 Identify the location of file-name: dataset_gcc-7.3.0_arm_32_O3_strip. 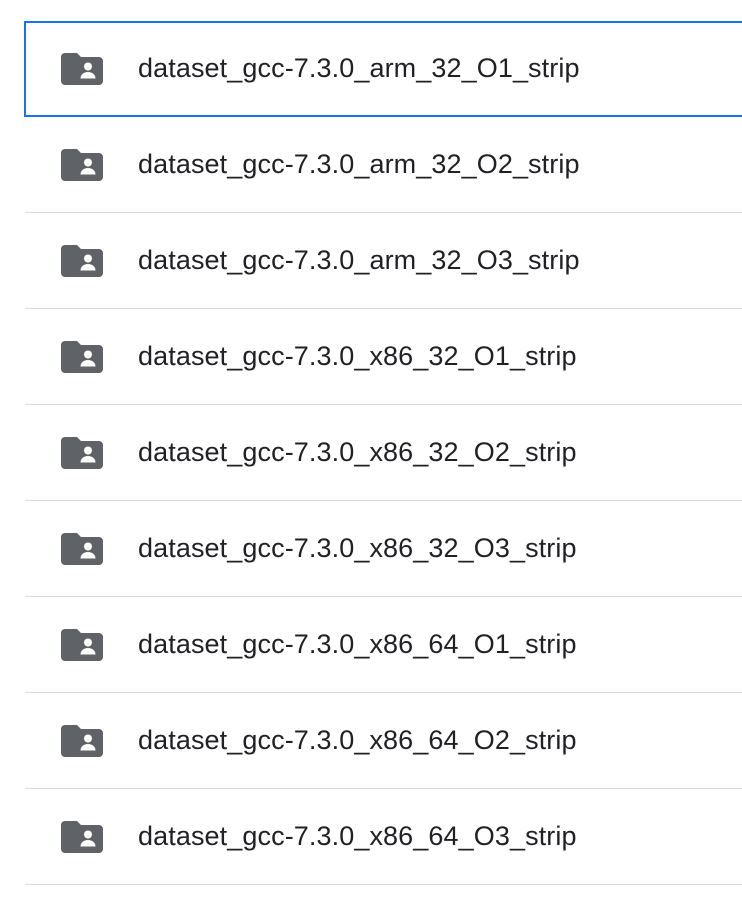
(359, 260).